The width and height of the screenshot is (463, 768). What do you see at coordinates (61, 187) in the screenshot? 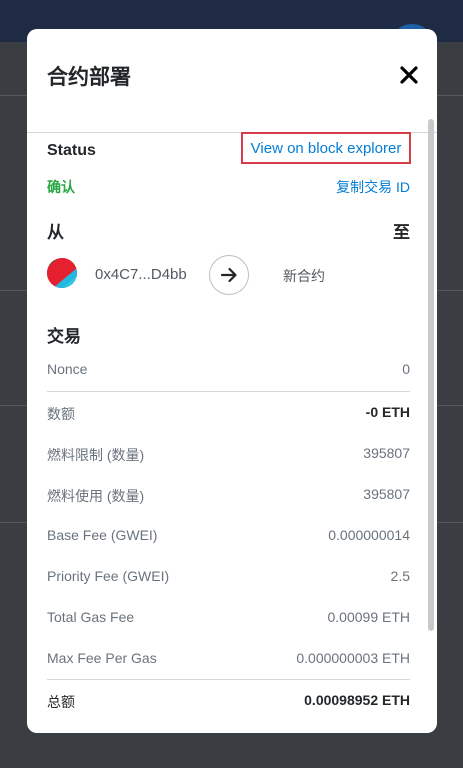
I see `status-value: 确认` at bounding box center [61, 187].